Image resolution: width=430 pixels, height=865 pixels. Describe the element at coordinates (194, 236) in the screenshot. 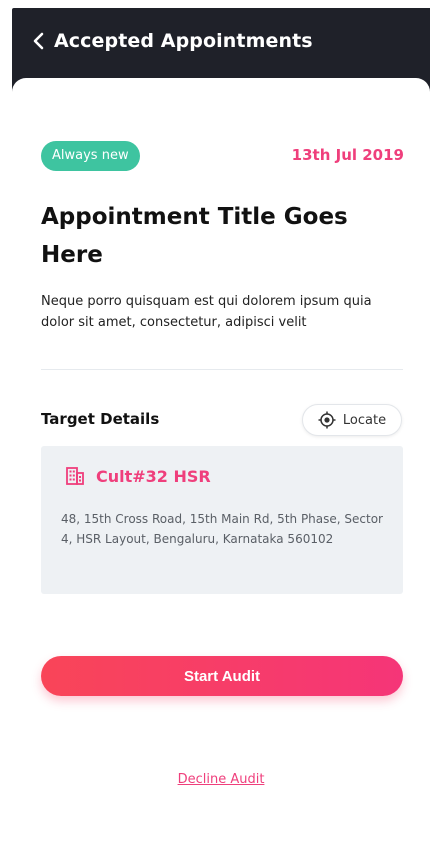

I see `appointment-title: Appointment Title Goes Here` at that location.